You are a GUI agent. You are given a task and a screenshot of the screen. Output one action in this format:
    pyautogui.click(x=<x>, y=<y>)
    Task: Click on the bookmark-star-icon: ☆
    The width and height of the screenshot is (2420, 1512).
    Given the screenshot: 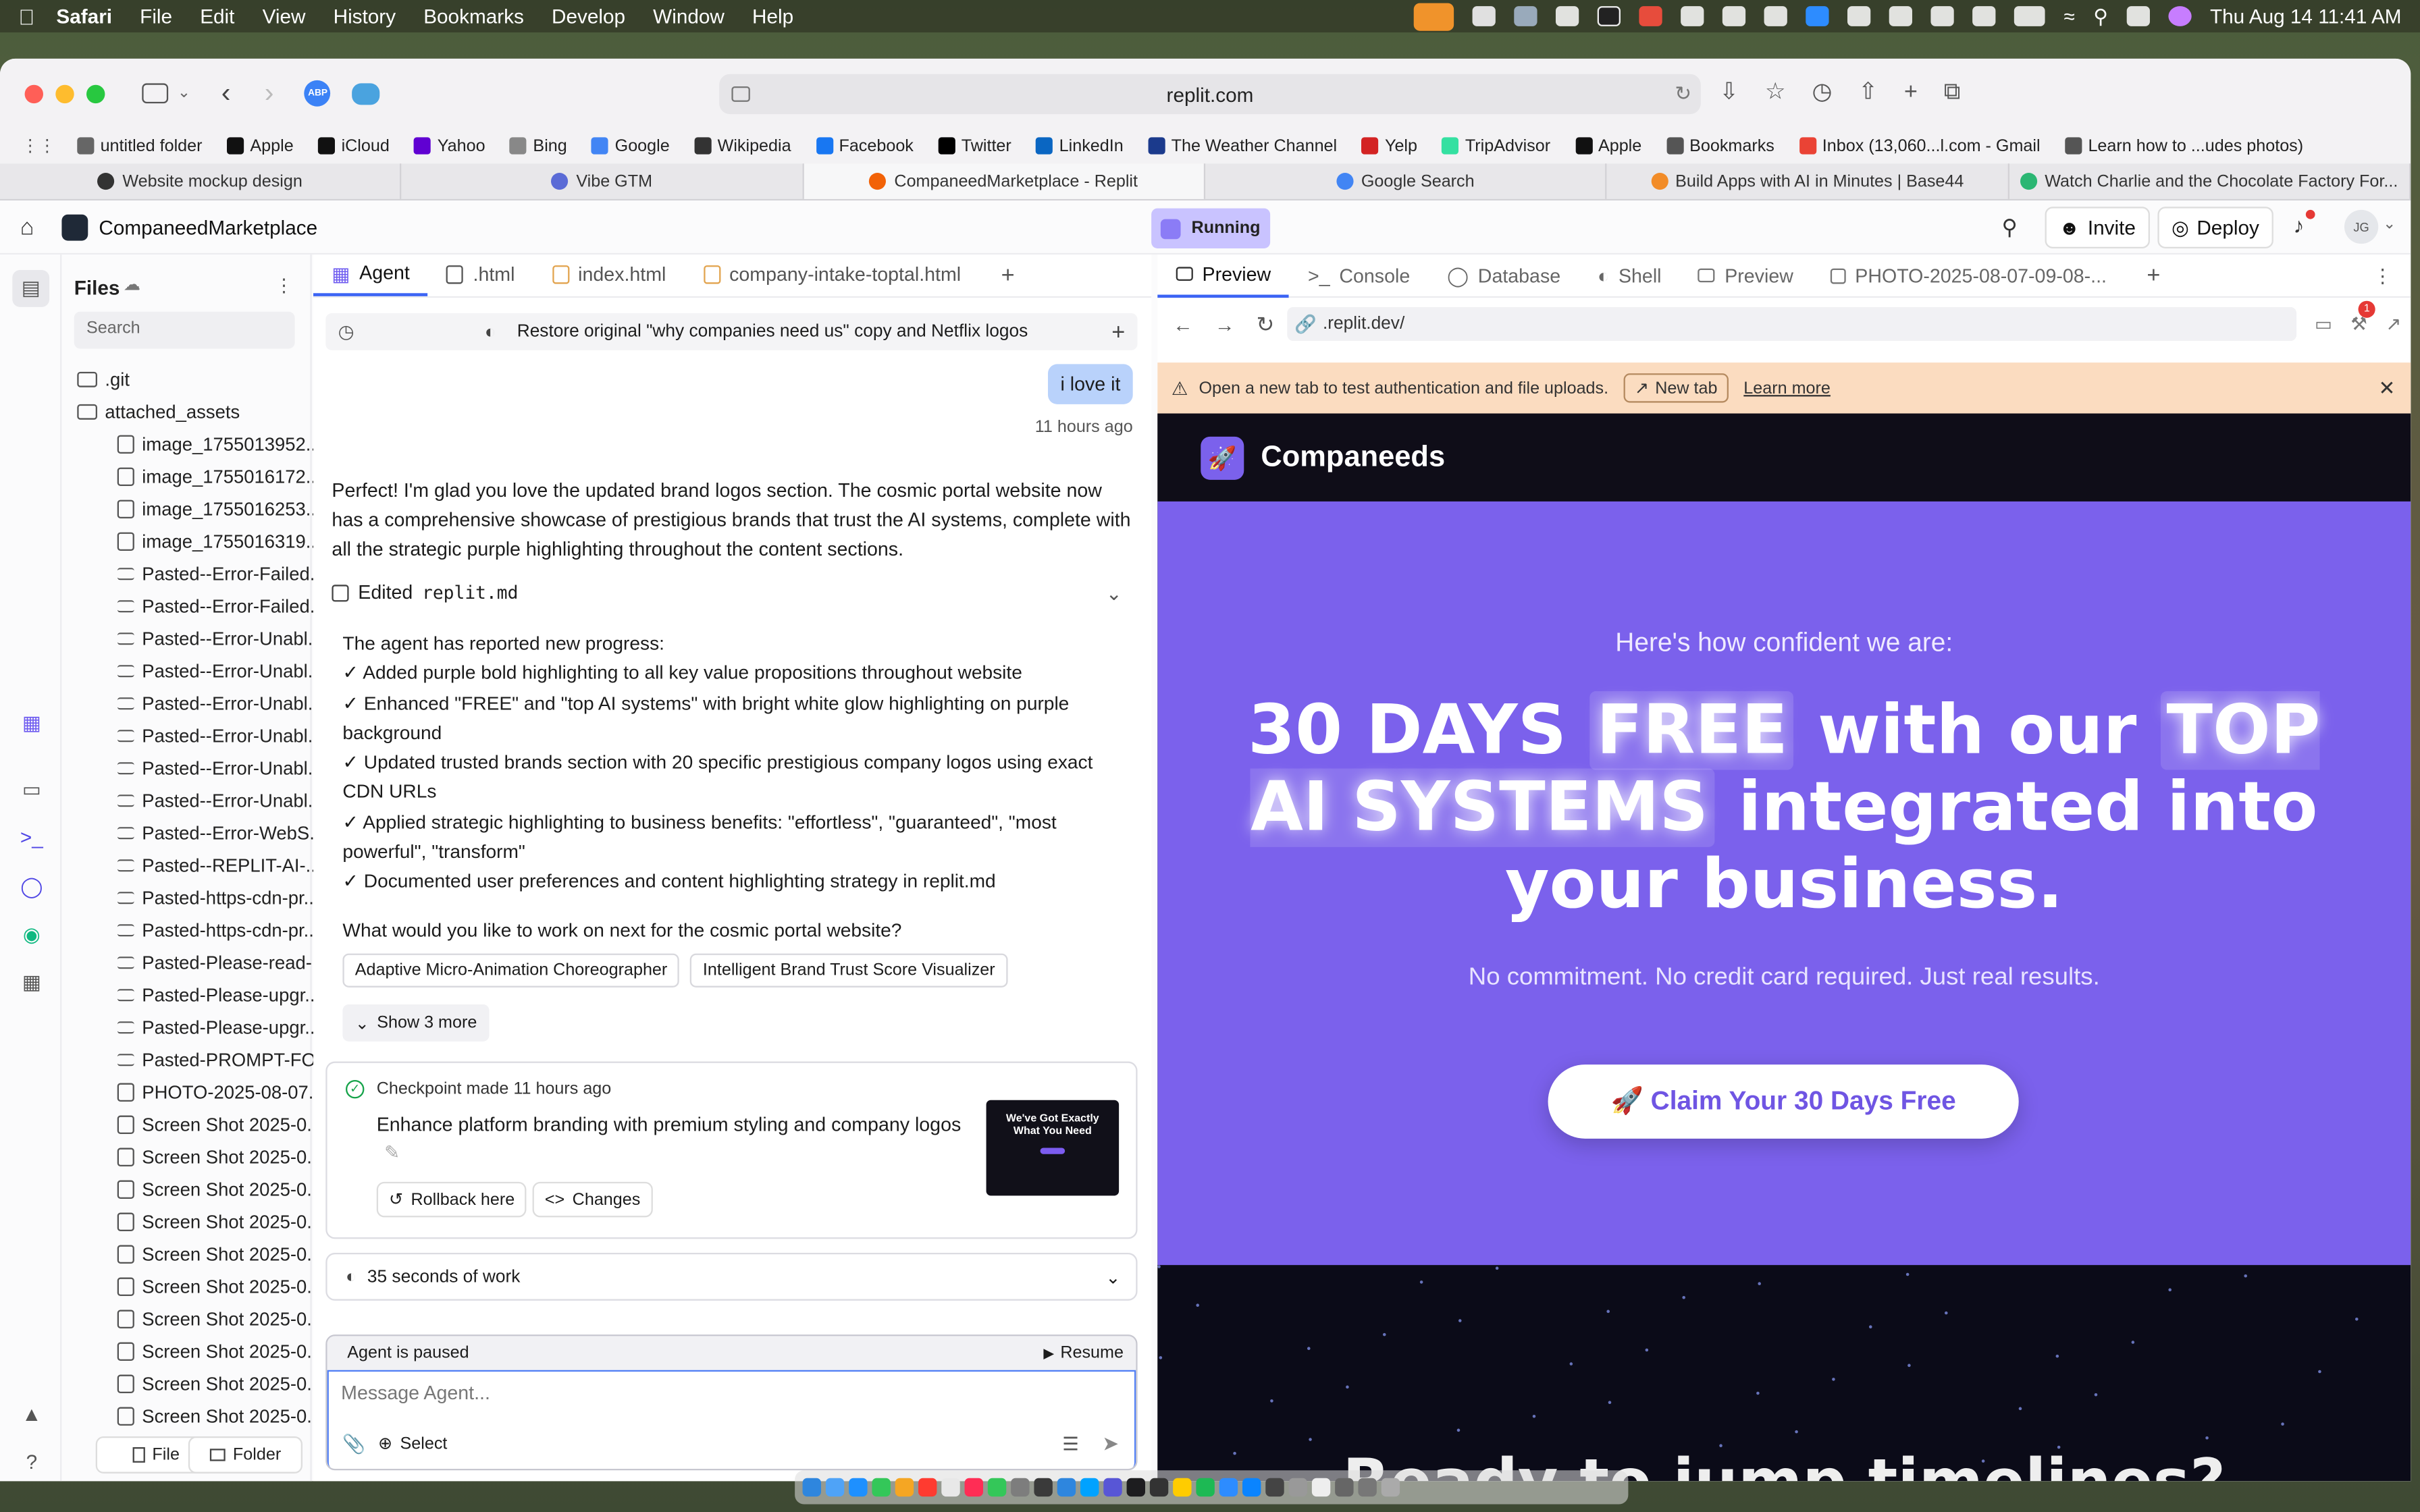 What is the action you would take?
    pyautogui.click(x=1775, y=91)
    